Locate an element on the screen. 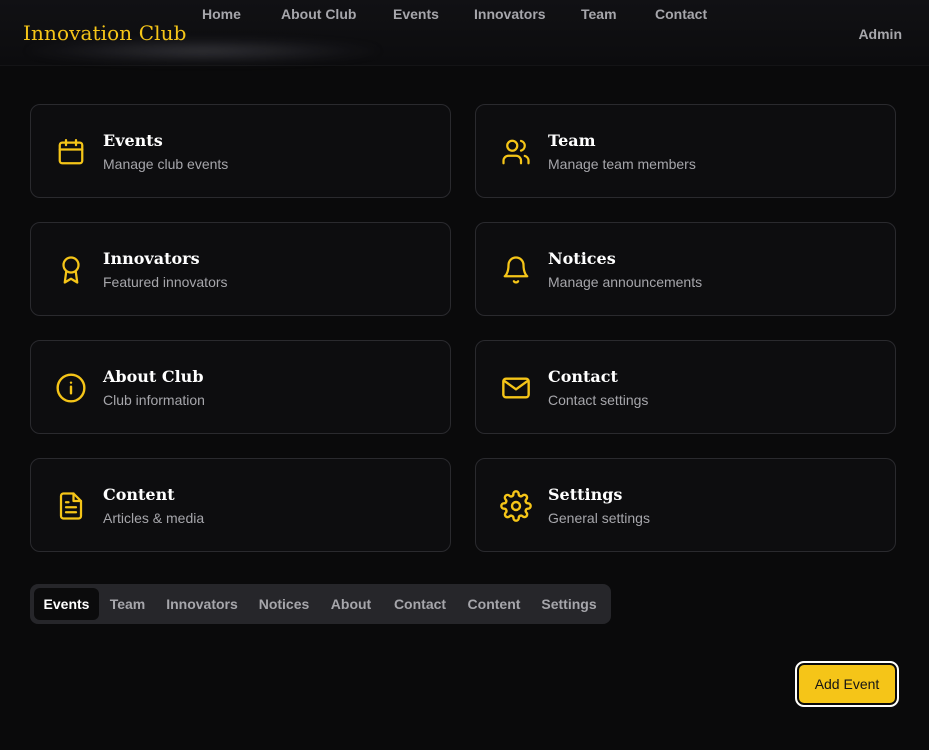 The width and height of the screenshot is (929, 750). calendar-icon is located at coordinates (71, 152).